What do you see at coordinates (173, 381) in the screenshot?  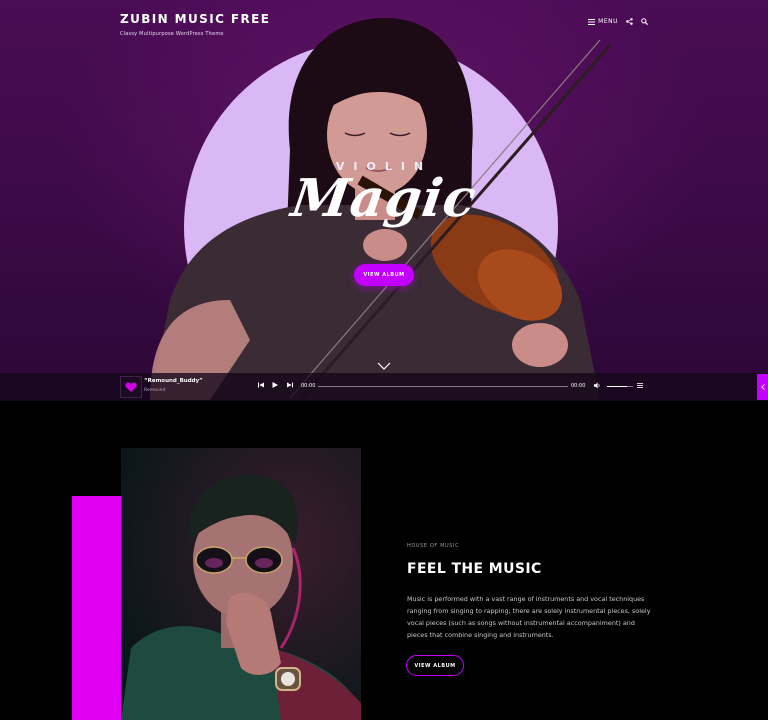 I see `track-title: “Remound_Buddy”` at bounding box center [173, 381].